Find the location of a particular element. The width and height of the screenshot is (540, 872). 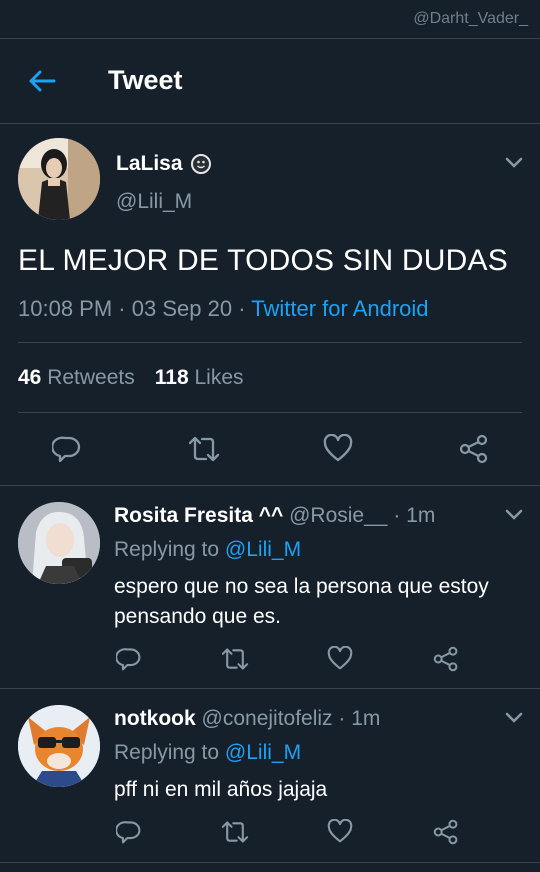

author-name-row: LaLisa is located at coordinates (163, 164).